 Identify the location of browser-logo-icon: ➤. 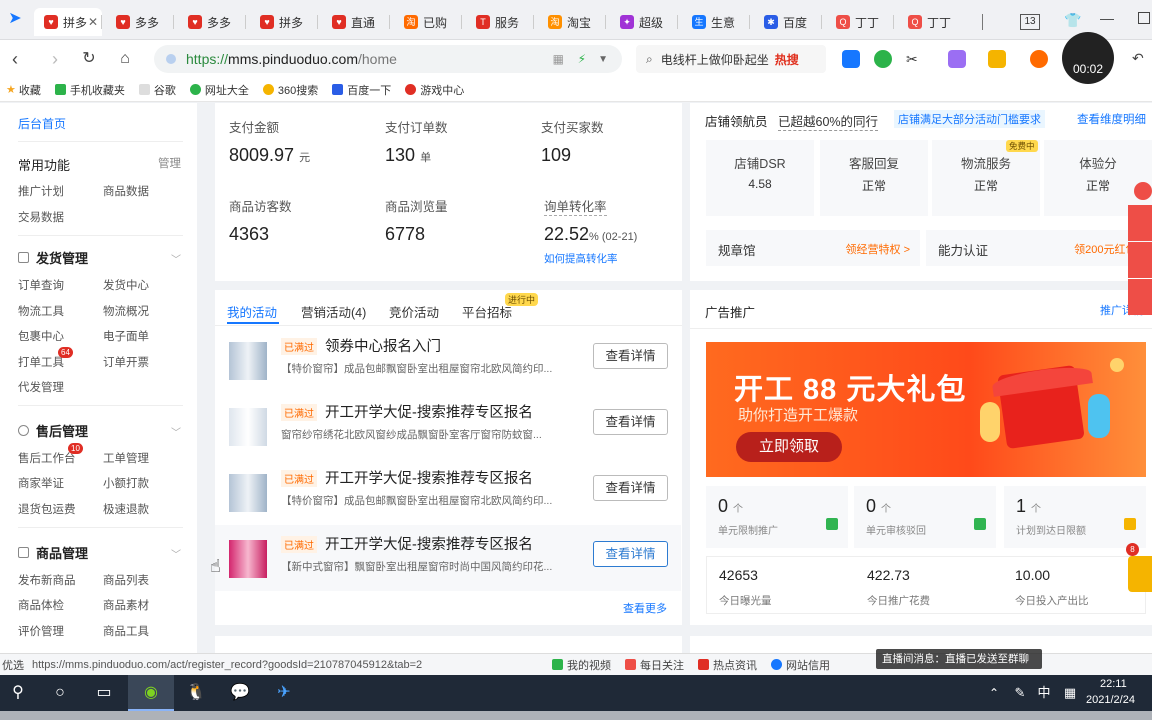
(15, 19).